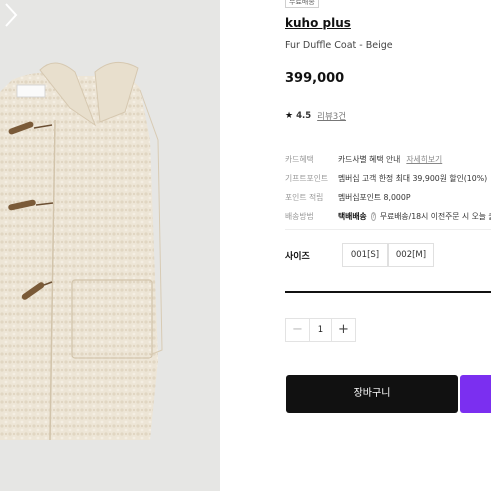 The image size is (491, 491). I want to click on next-image-arrow-icon, so click(11, 15).